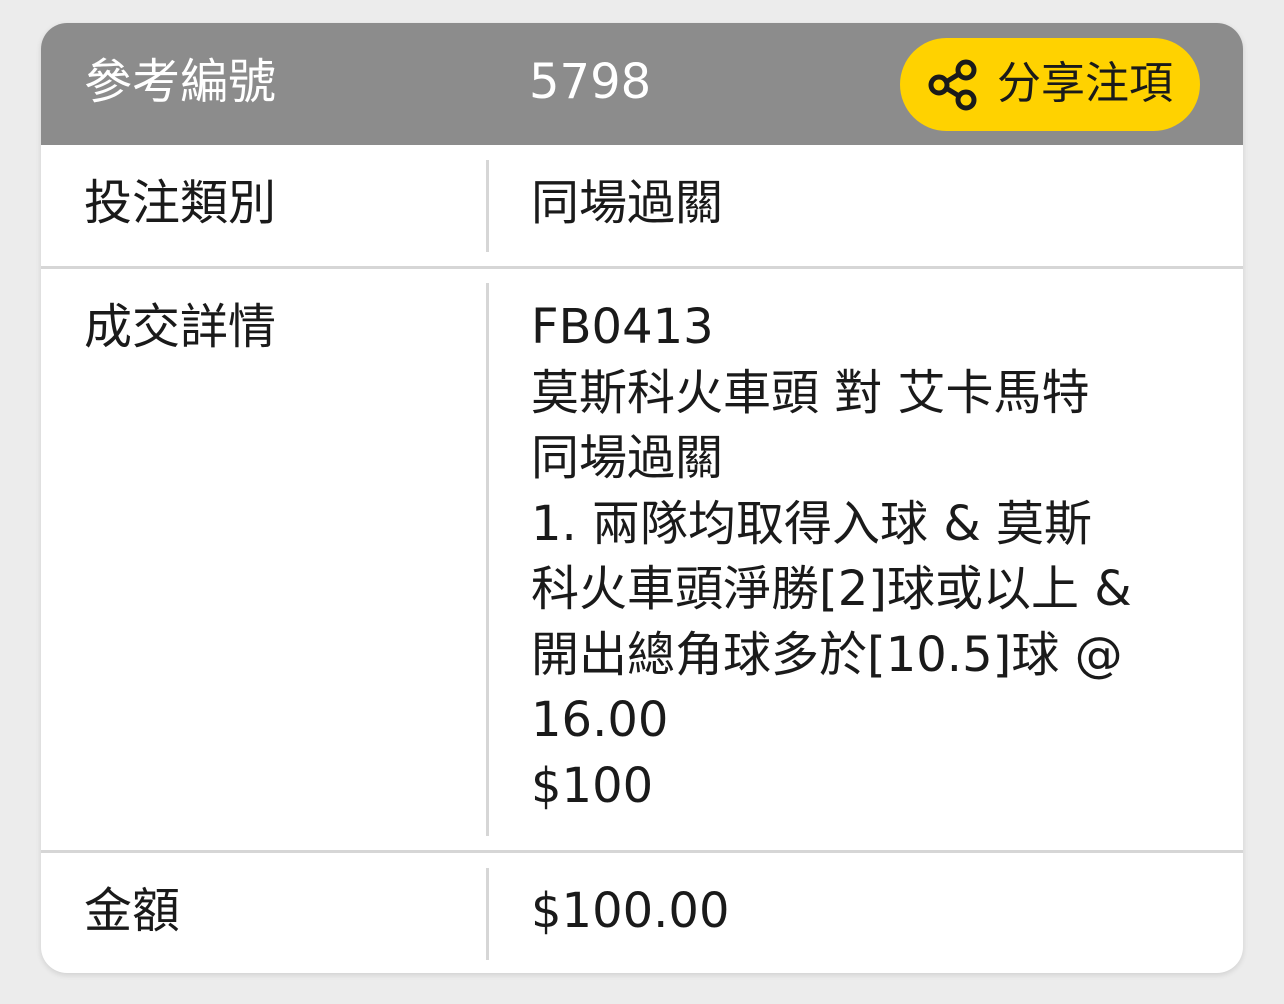 This screenshot has width=1284, height=1004. Describe the element at coordinates (810, 392) in the screenshot. I see `details-line: 莫斯科火車頭 對 艾卡馬特` at that location.